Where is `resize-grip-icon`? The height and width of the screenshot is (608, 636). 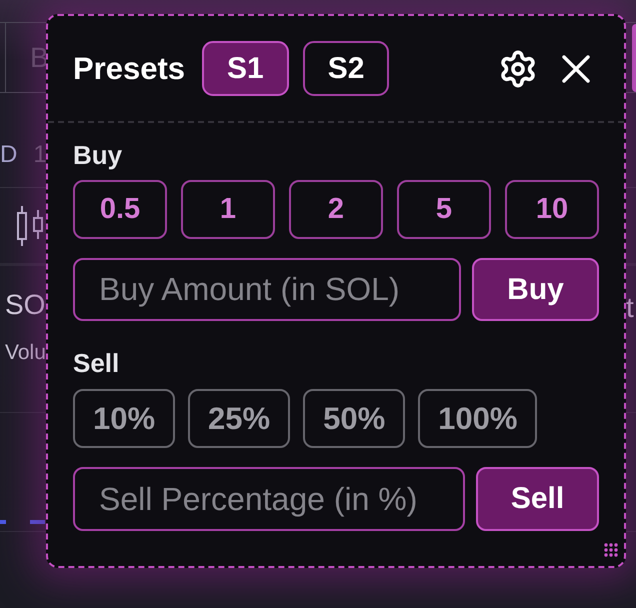 resize-grip-icon is located at coordinates (611, 550).